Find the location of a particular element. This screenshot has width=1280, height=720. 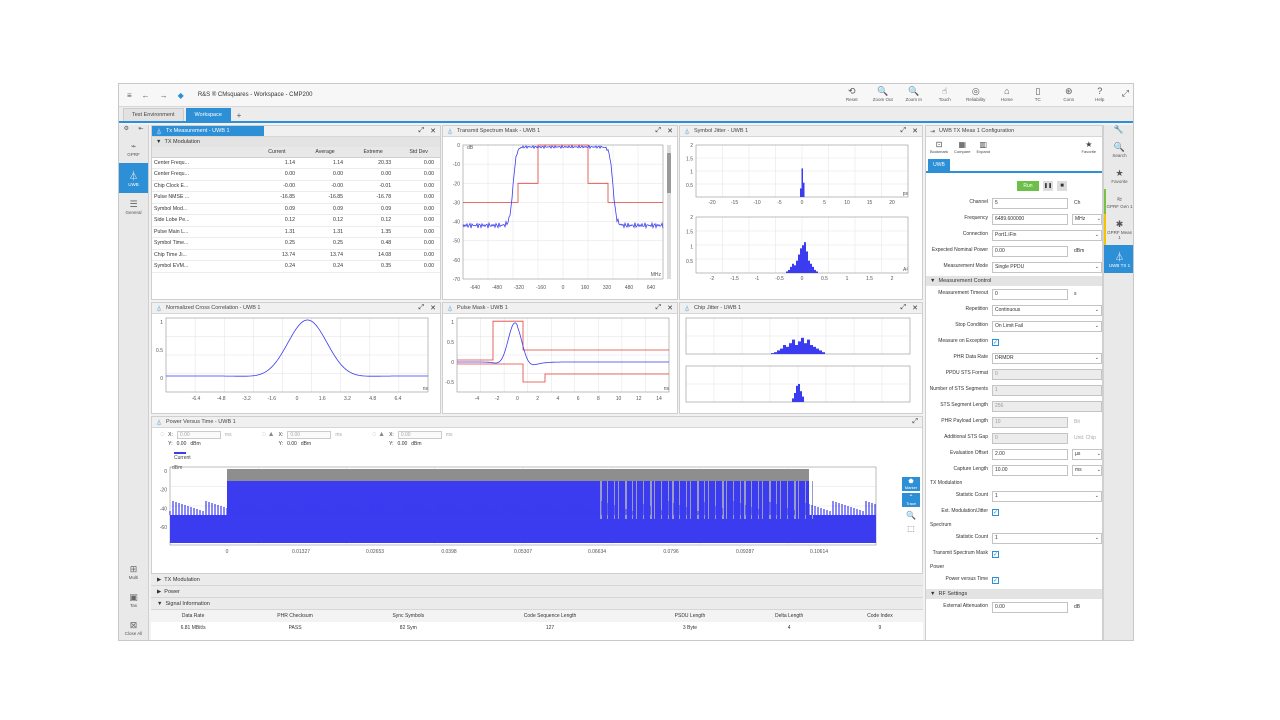

sidebar-item-close-all: ⊠ Close All is located at coordinates (133, 627).